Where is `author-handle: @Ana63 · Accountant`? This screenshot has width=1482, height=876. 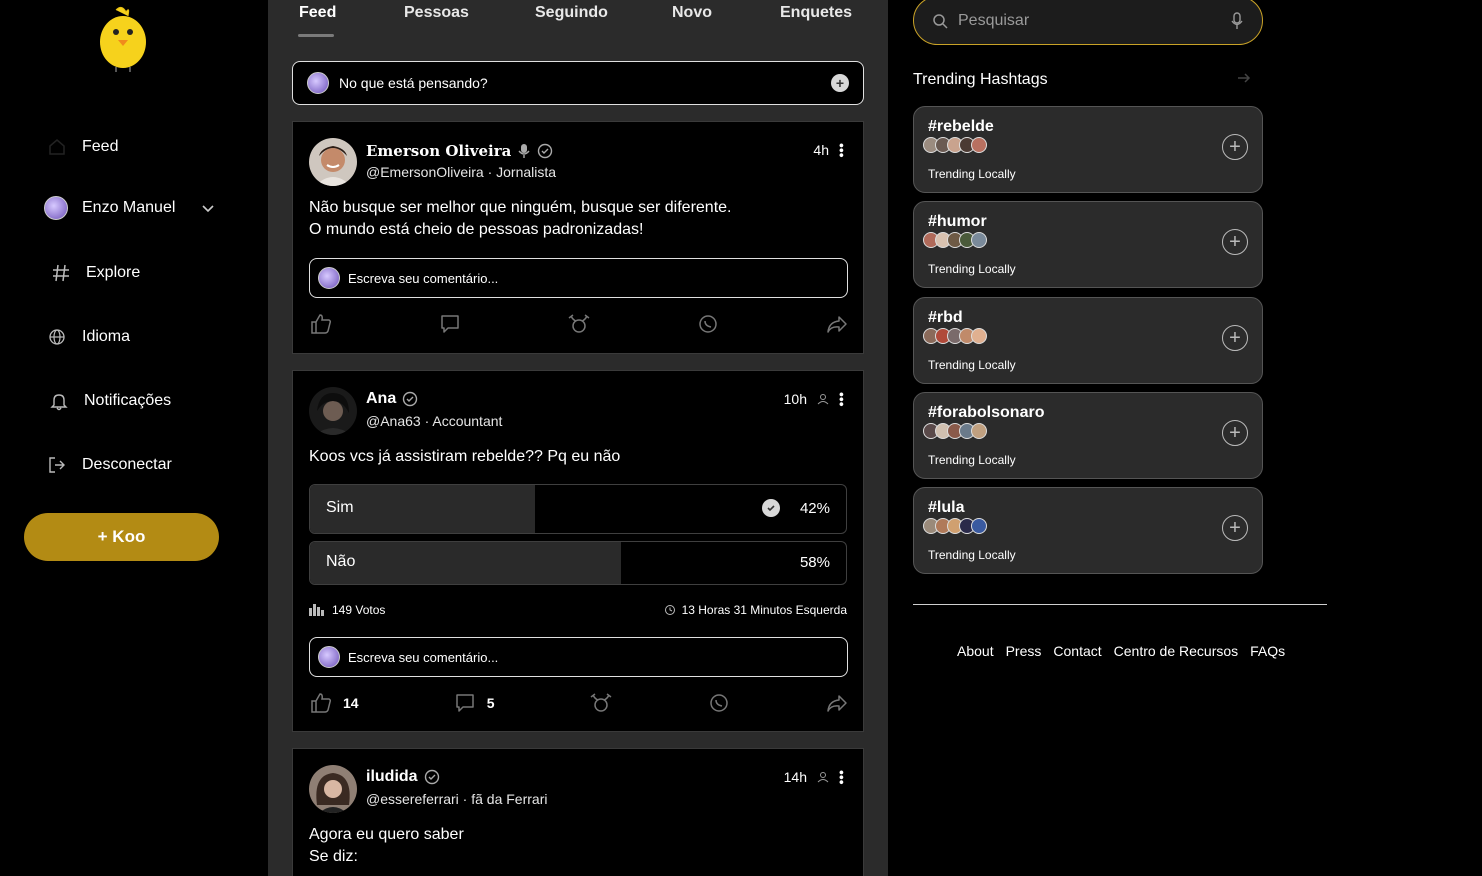
author-handle: @Ana63 · Accountant is located at coordinates (434, 421).